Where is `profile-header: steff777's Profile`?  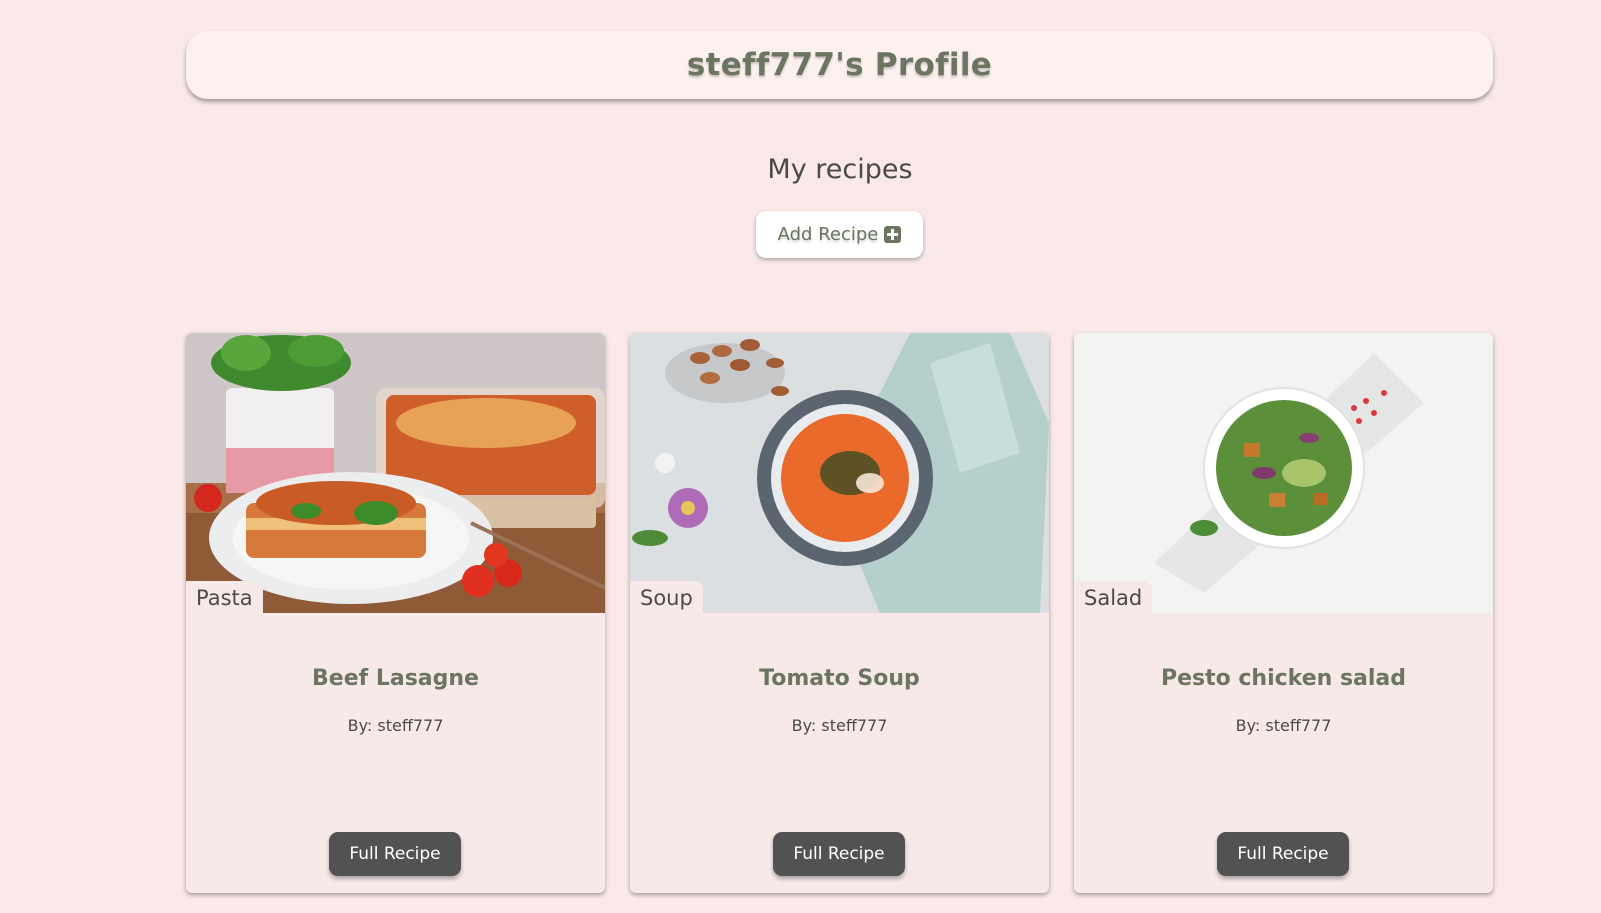 profile-header: steff777's Profile is located at coordinates (839, 65).